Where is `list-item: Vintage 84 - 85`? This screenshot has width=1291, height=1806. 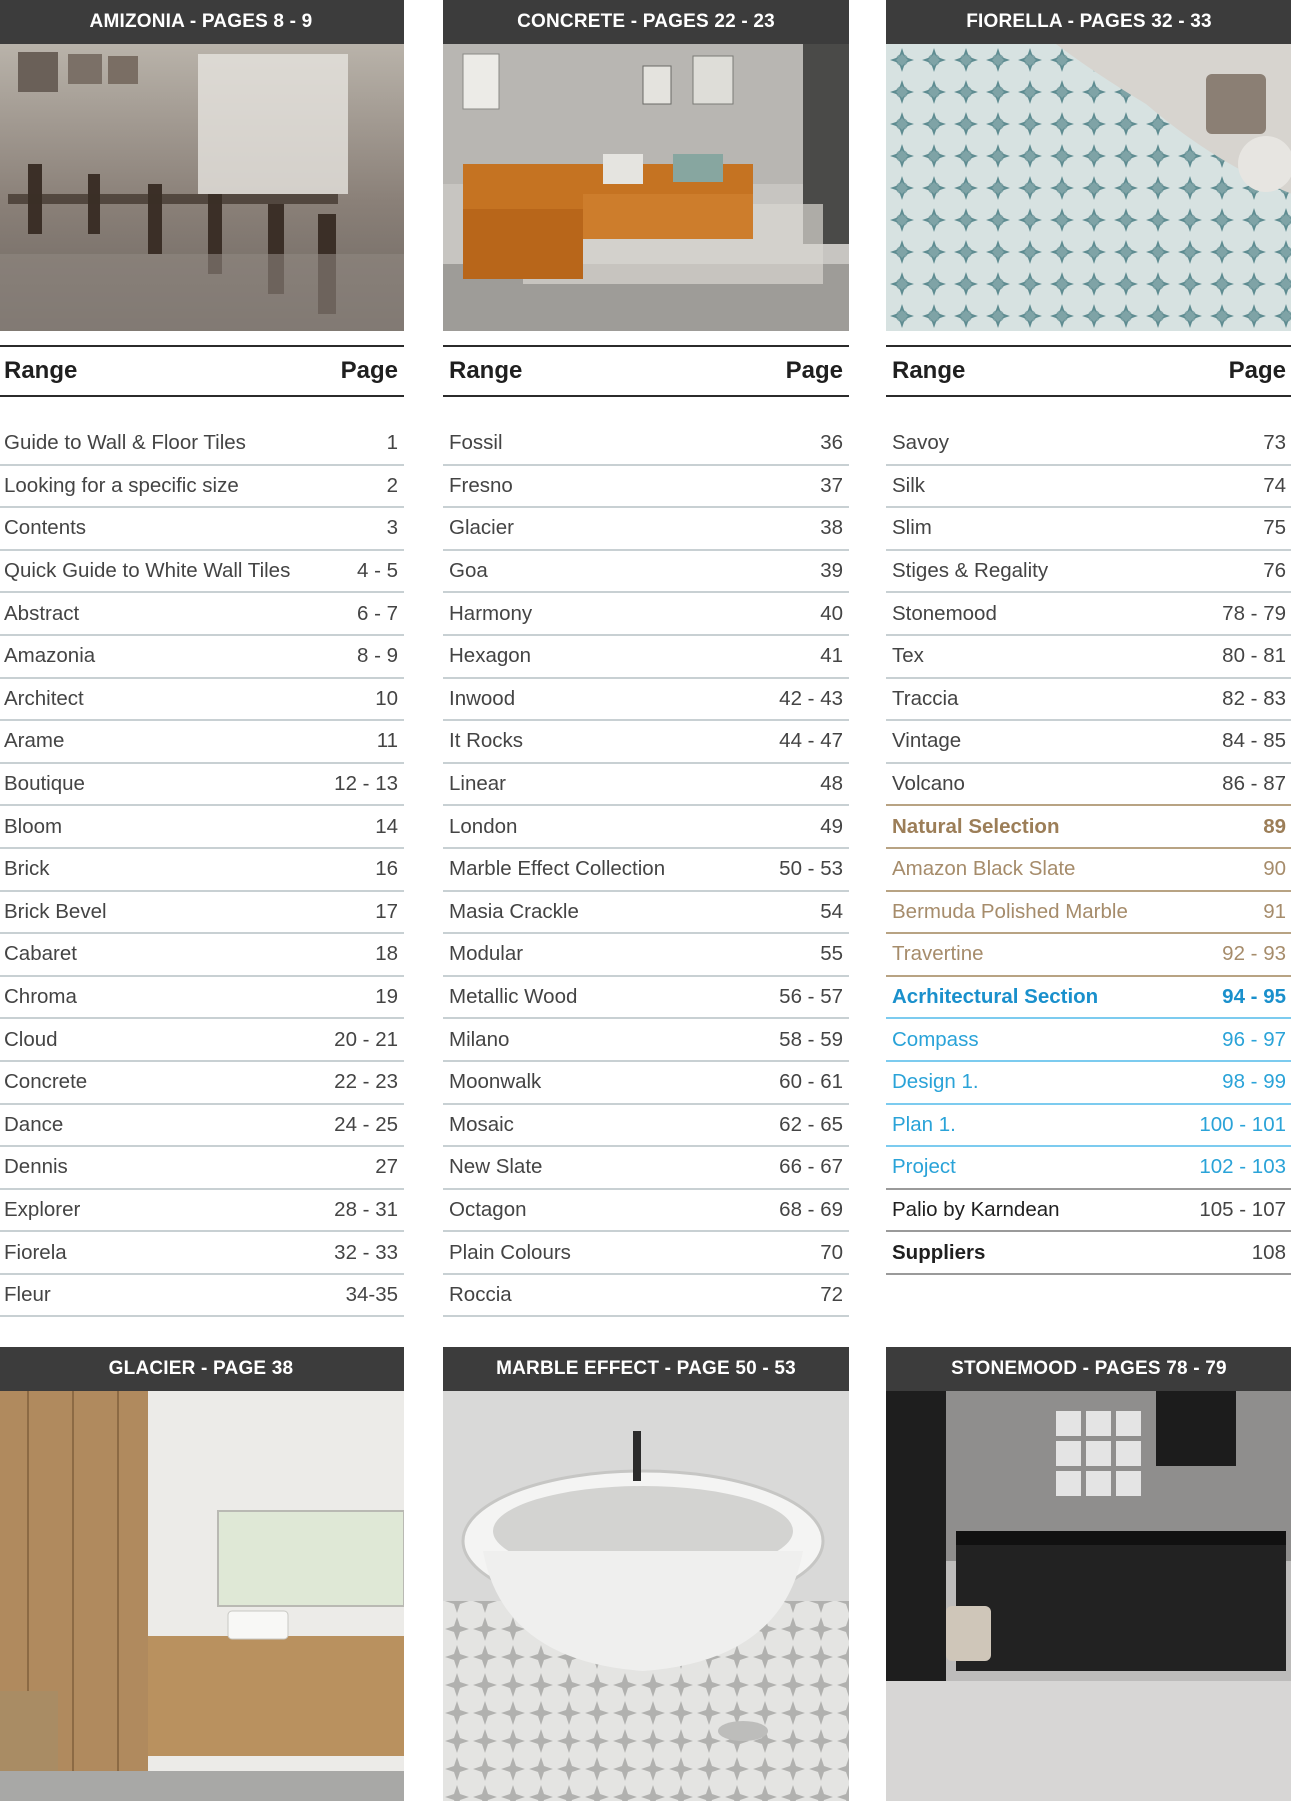 list-item: Vintage 84 - 85 is located at coordinates (1088, 742).